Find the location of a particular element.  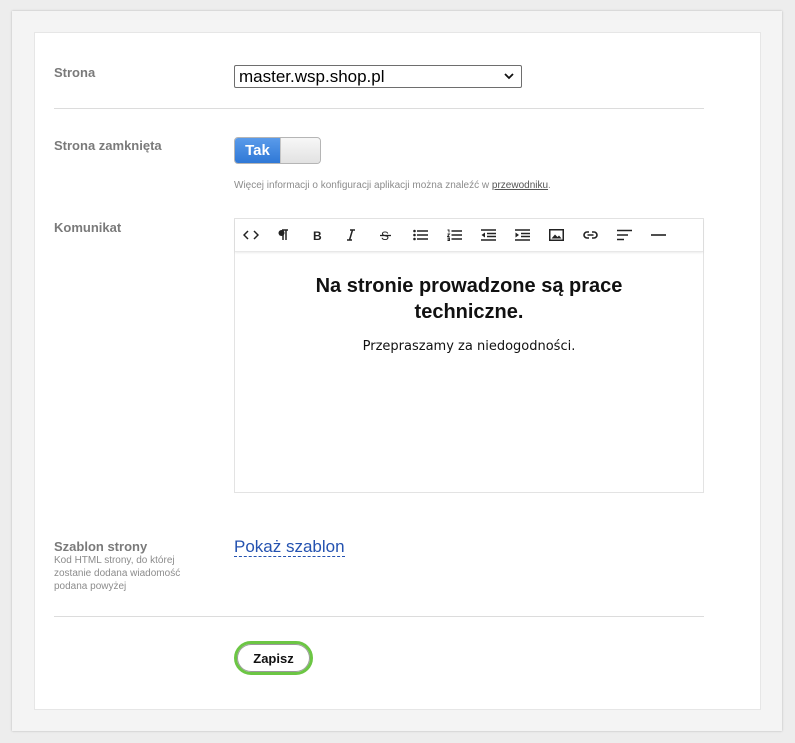

message-label: Komunikat is located at coordinates (88, 227).